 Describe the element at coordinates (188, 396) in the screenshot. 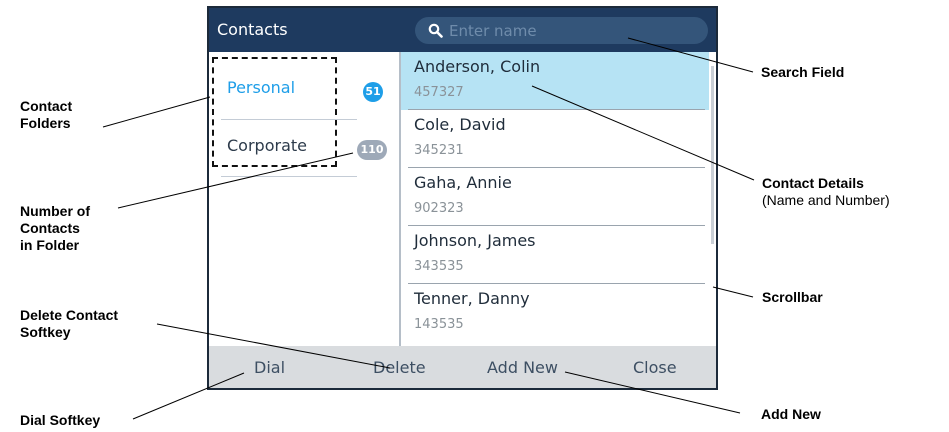

I see `leader-dial-softkey` at that location.